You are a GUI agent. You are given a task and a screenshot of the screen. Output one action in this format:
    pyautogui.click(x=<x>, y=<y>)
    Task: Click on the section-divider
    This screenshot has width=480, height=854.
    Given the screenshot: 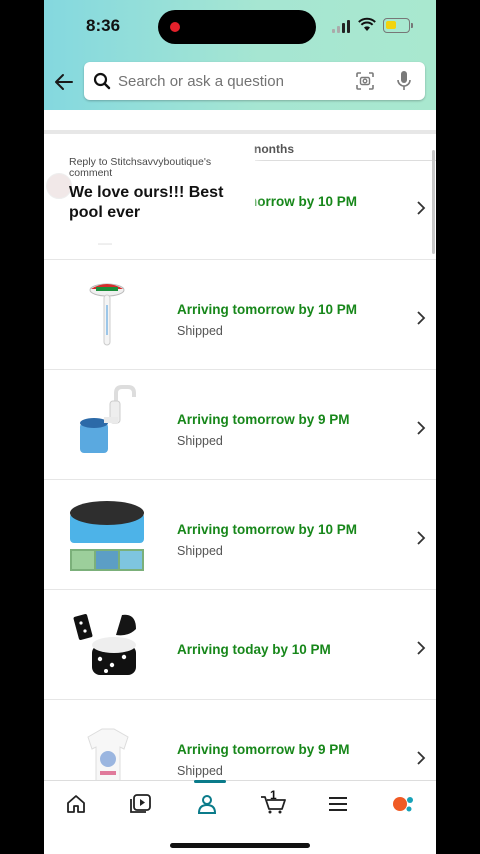 What is the action you would take?
    pyautogui.click(x=240, y=132)
    